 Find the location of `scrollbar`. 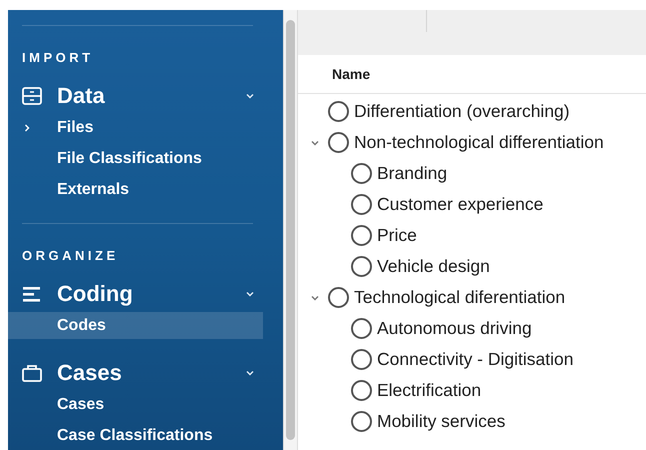

scrollbar is located at coordinates (290, 230).